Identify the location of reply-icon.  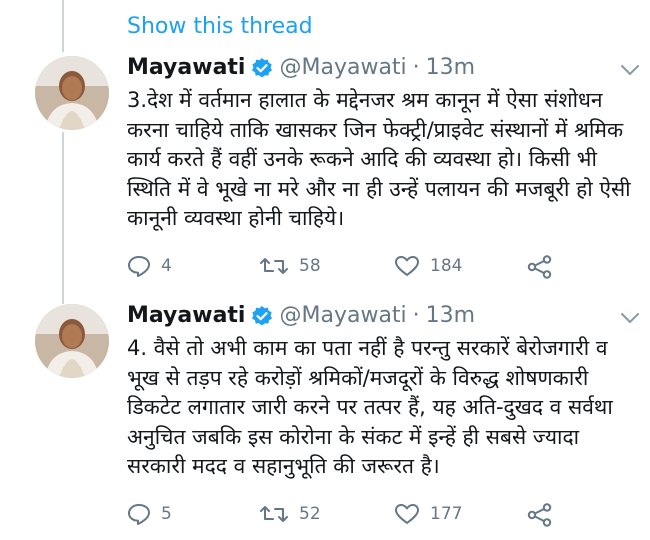
(139, 514).